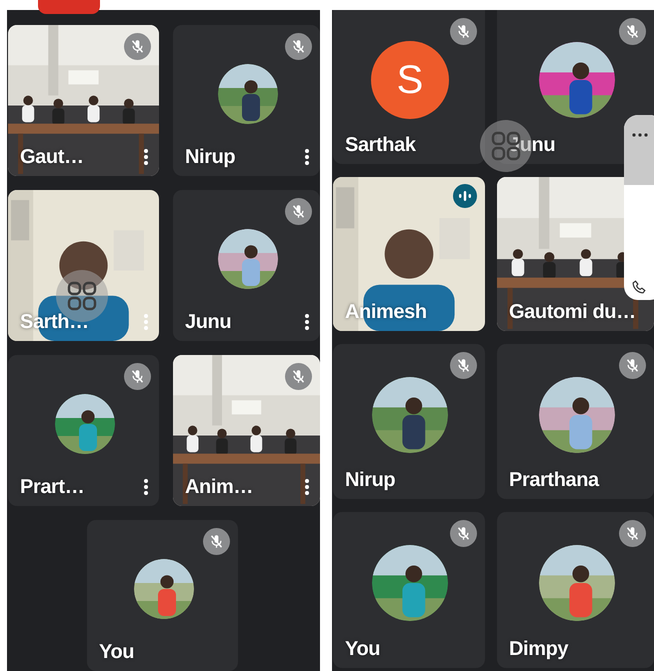  Describe the element at coordinates (538, 649) in the screenshot. I see `participant-name: Dimpy` at that location.